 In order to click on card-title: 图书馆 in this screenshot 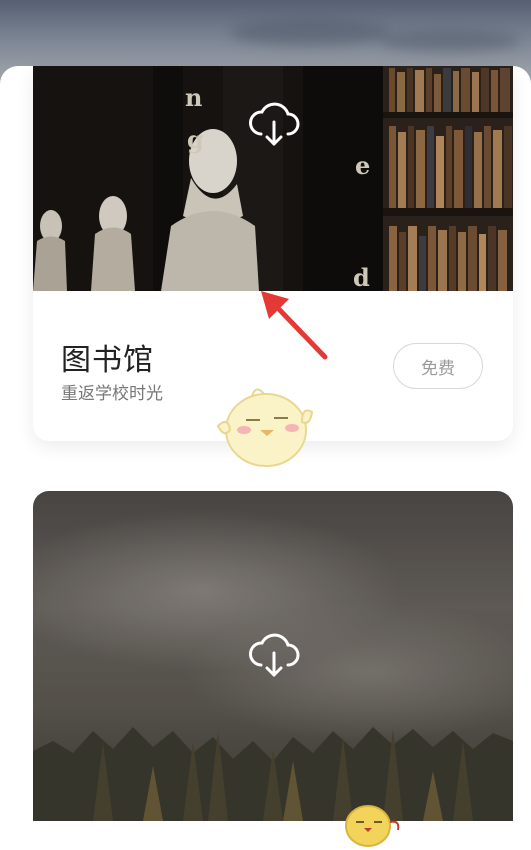, I will do `click(107, 360)`.